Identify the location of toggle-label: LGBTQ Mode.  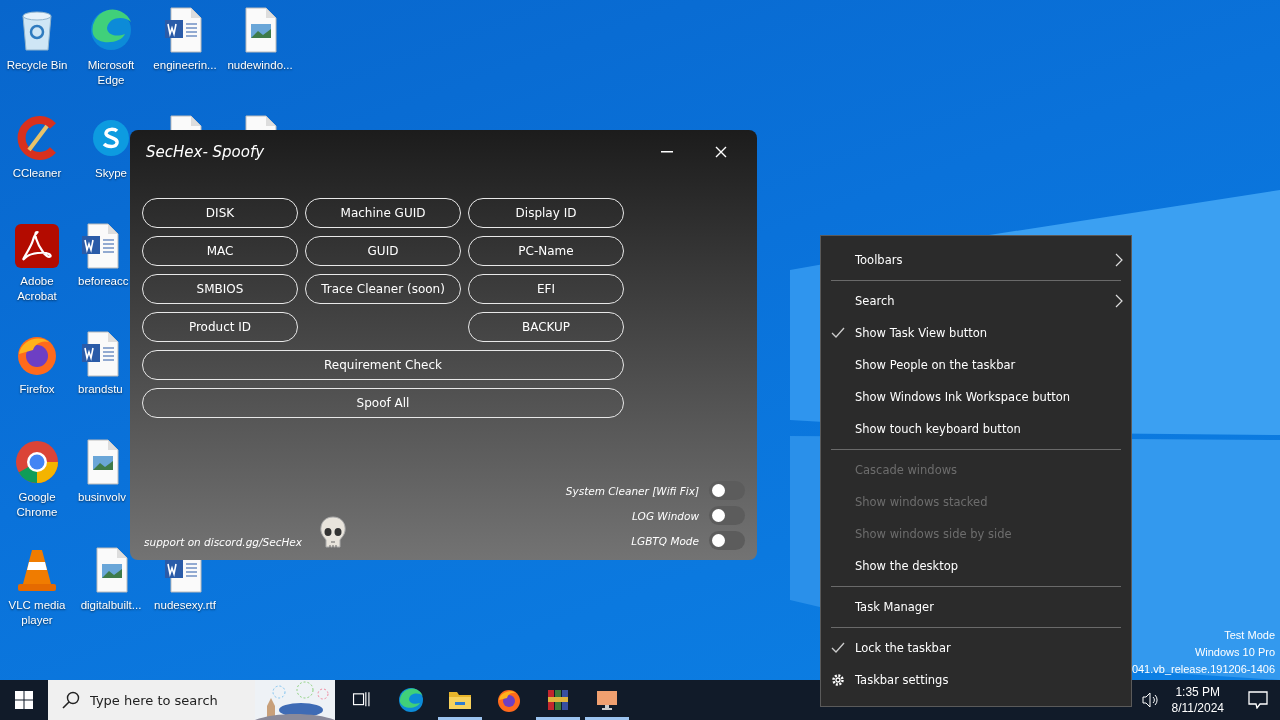
(665, 540).